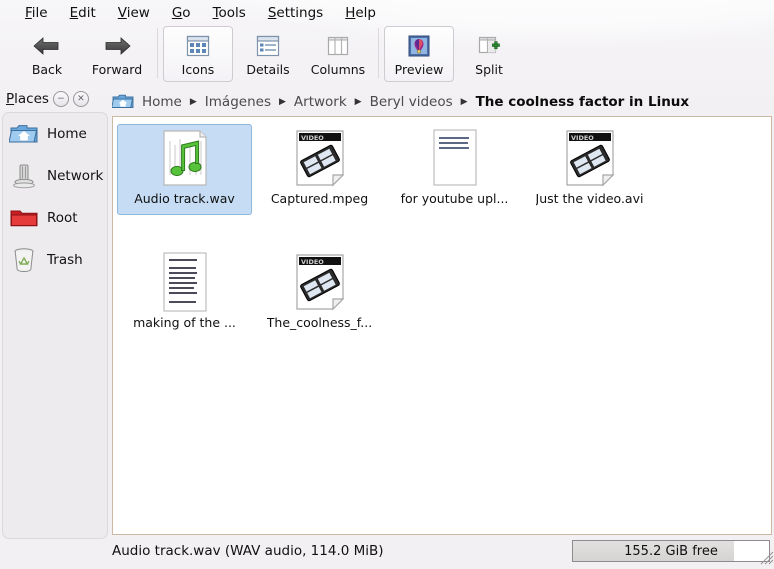  Describe the element at coordinates (47, 69) in the screenshot. I see `back-button-label: Back` at that location.